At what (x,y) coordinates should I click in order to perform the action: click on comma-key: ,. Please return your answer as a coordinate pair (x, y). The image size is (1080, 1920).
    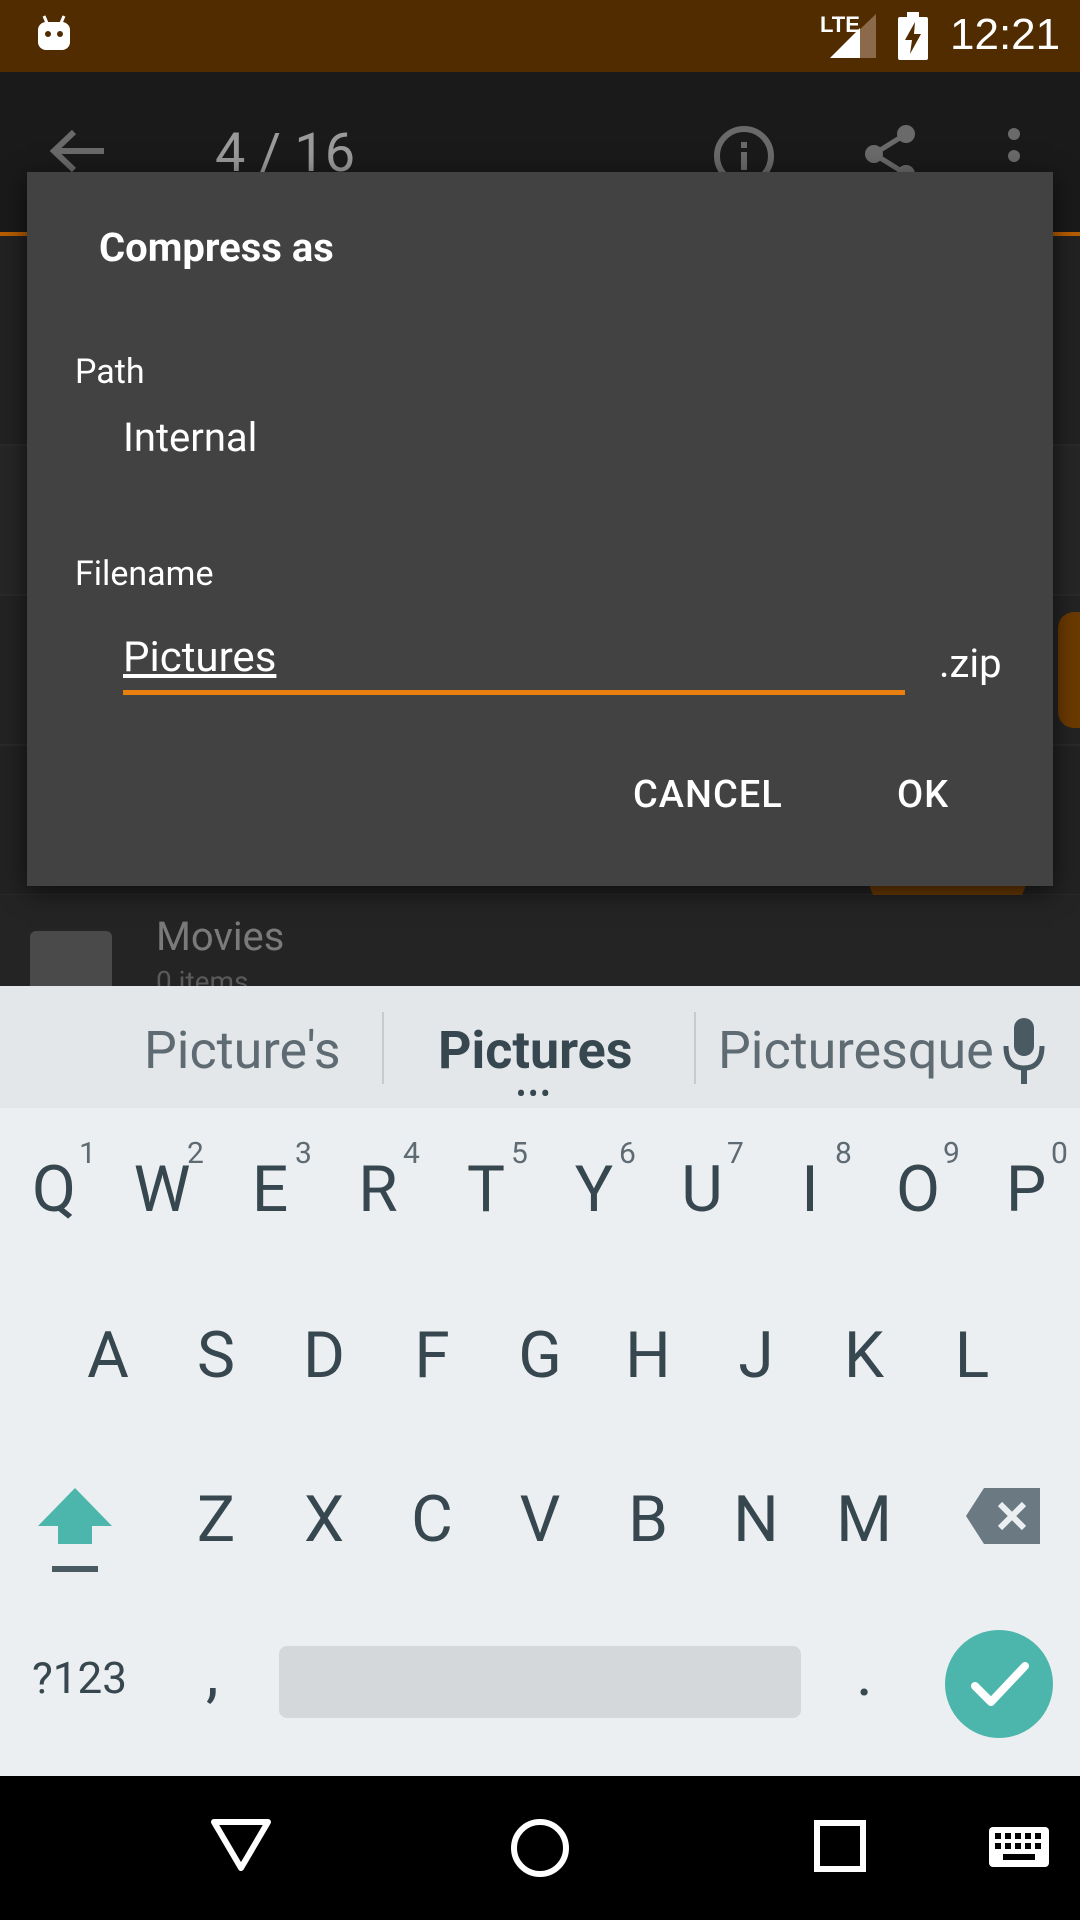
    Looking at the image, I should click on (212, 1673).